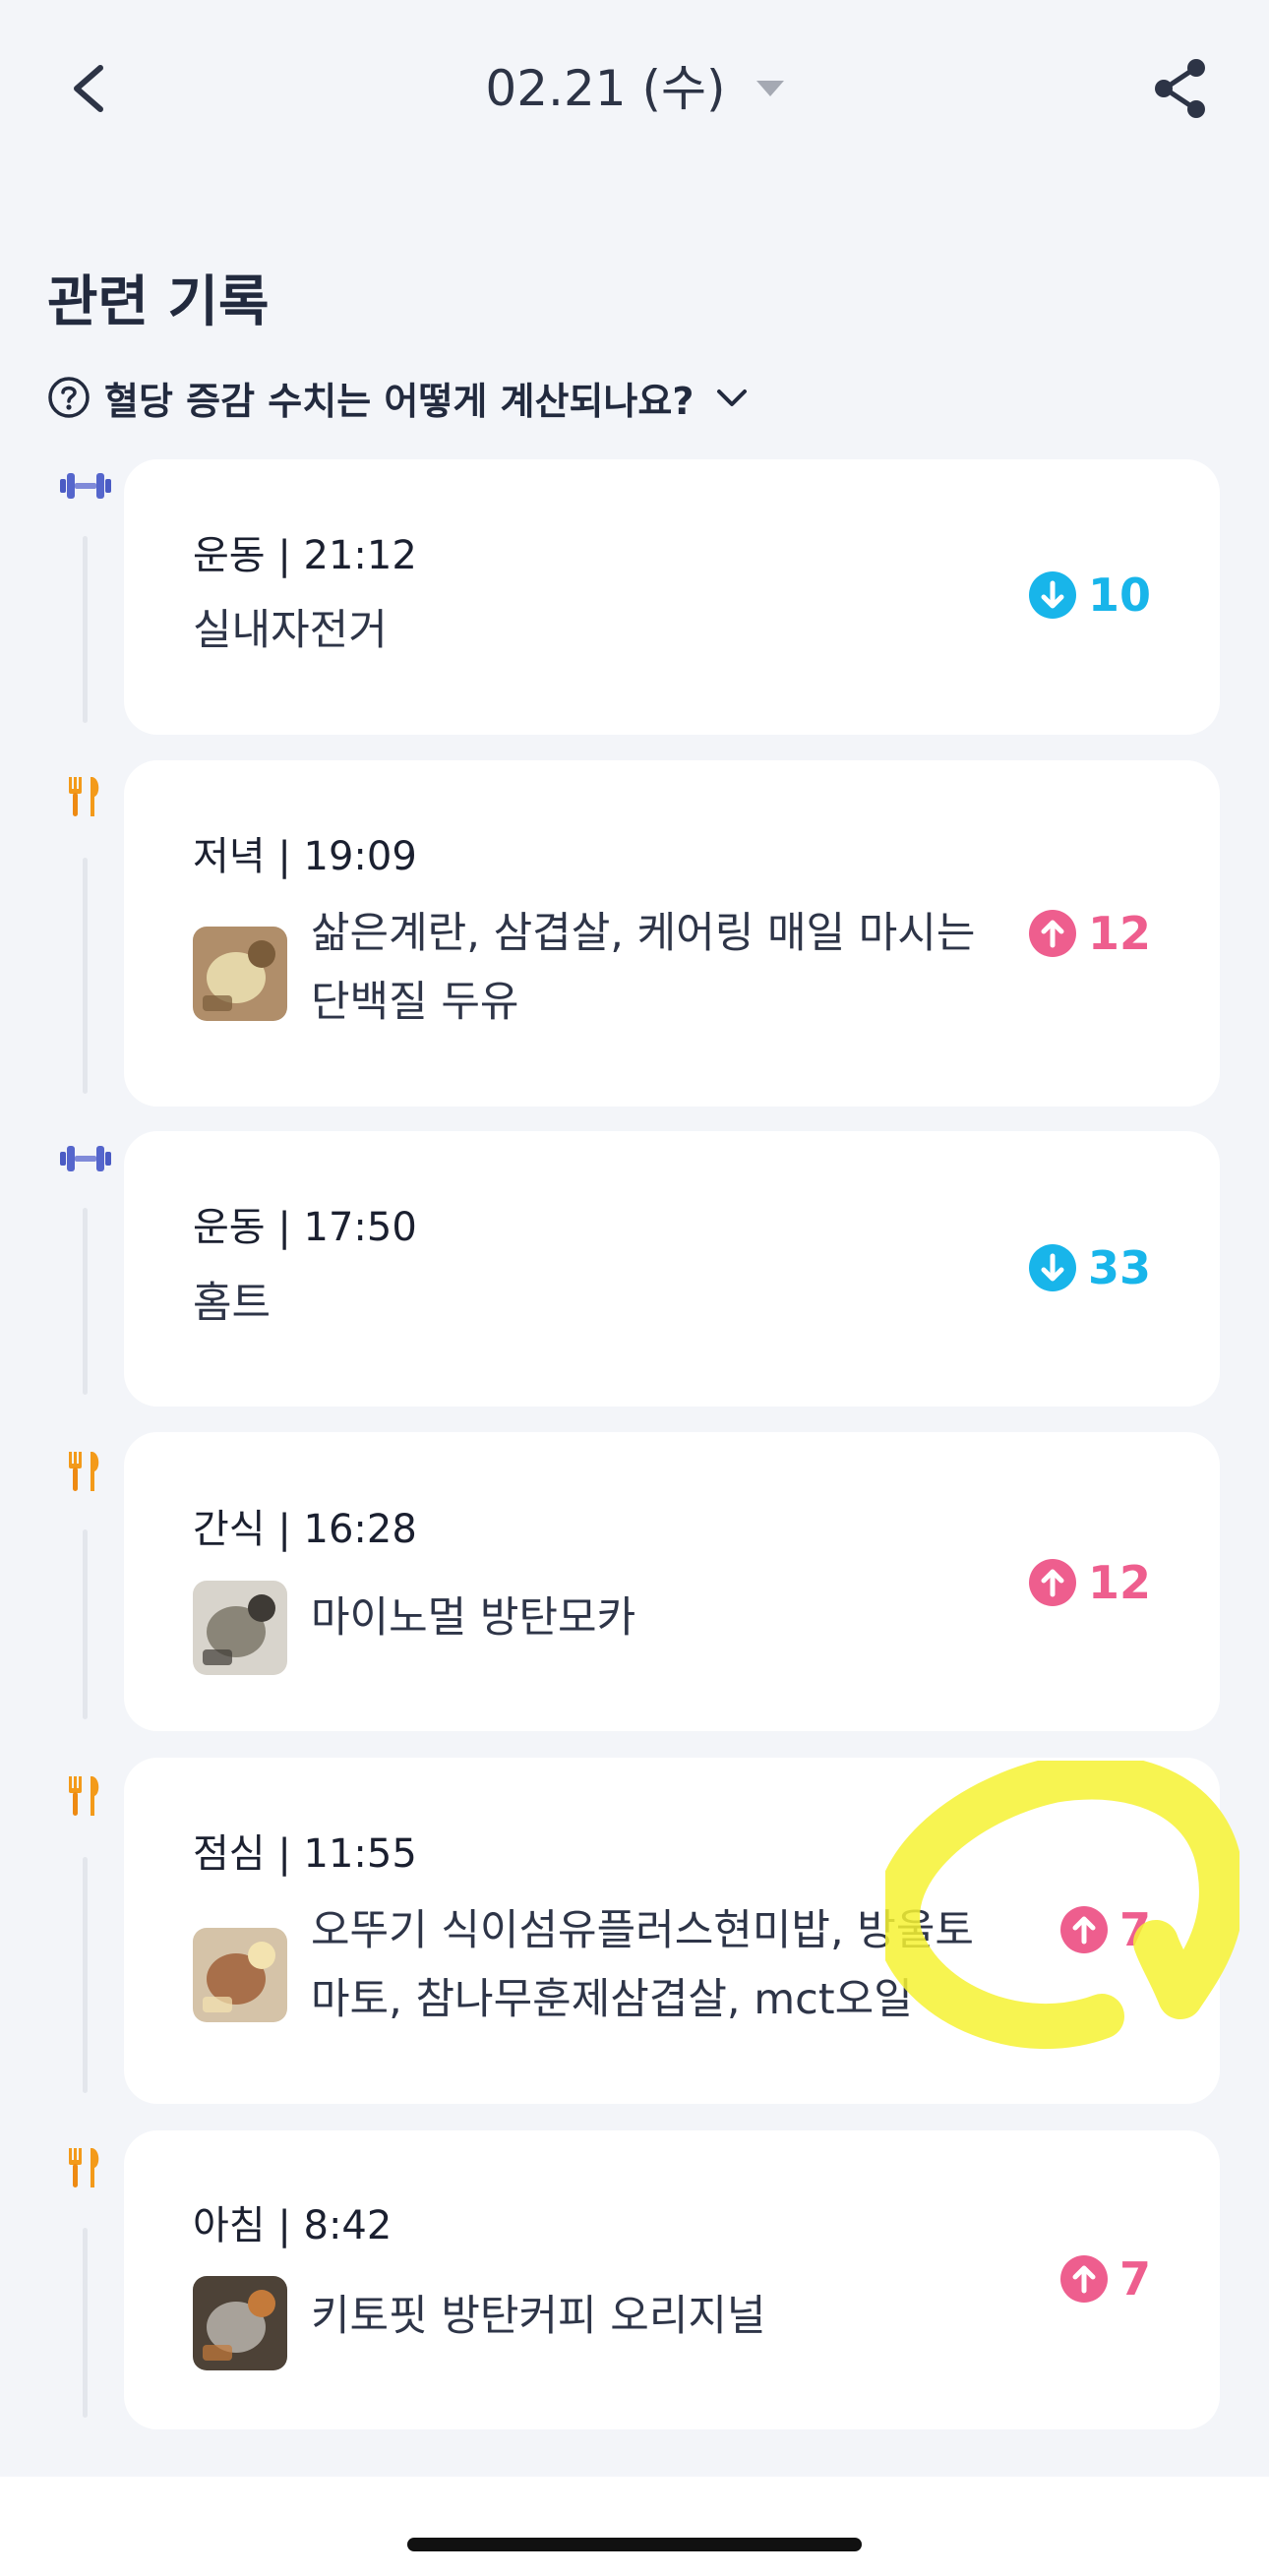  Describe the element at coordinates (305, 1854) in the screenshot. I see `record-header: 점심 | 11:55` at that location.